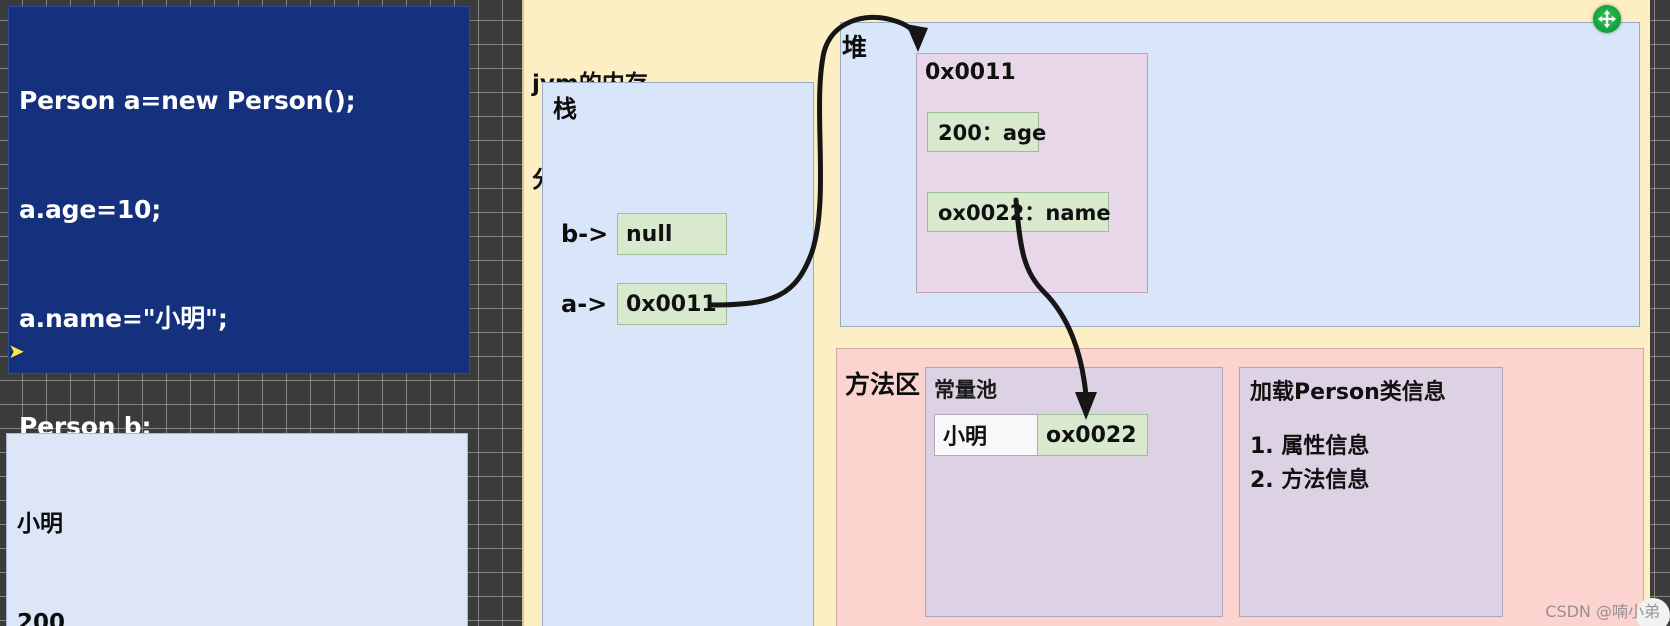 The width and height of the screenshot is (1670, 626). I want to click on constant-pool-entry-key: 小明, so click(986, 435).